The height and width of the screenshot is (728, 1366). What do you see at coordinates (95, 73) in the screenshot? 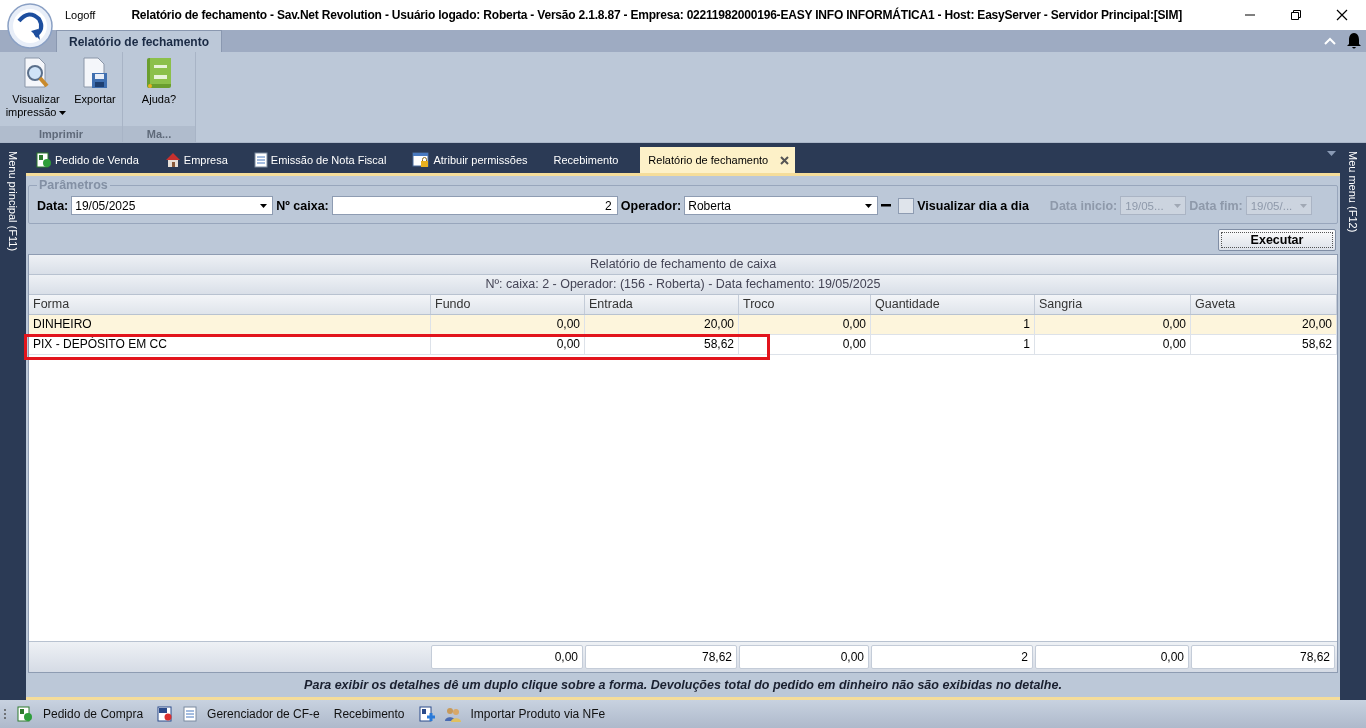
I see `floppy-document-icon` at bounding box center [95, 73].